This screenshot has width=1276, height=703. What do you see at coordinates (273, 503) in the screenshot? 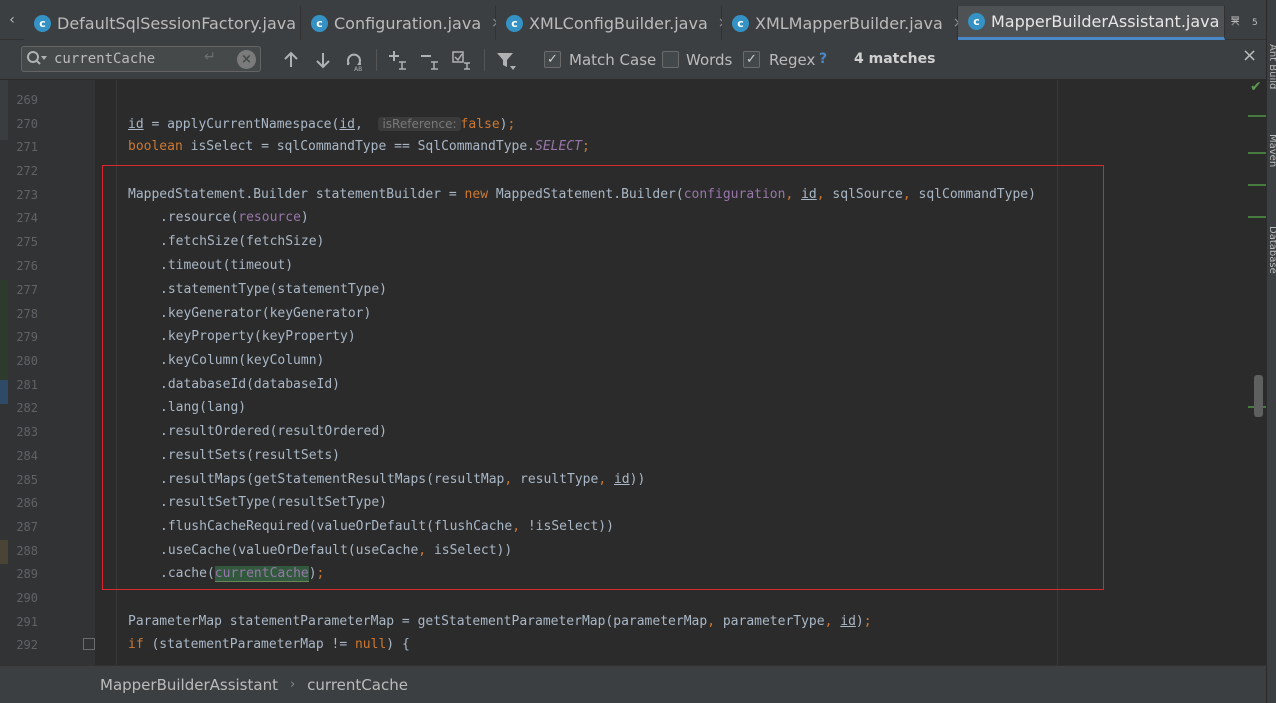
I see `code-line-286: .resultSetType(resultSetType)` at bounding box center [273, 503].